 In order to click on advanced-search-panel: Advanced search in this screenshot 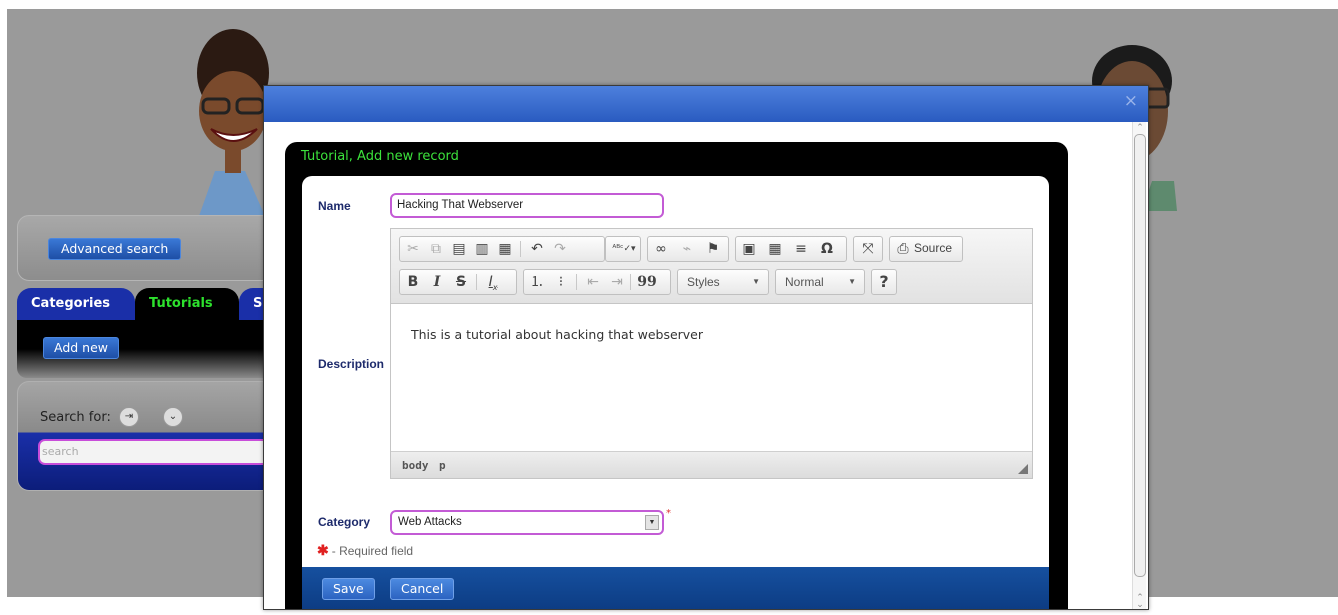, I will do `click(148, 248)`.